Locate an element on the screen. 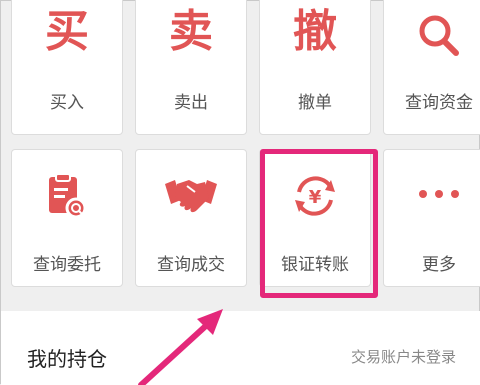 The image size is (480, 385). sell-button: 卖 卖出 is located at coordinates (191, 67).